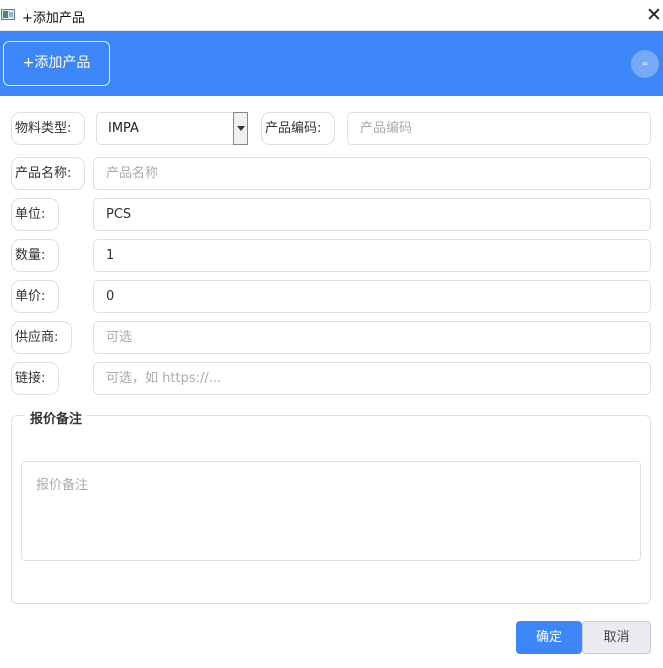 The image size is (663, 668). I want to click on product-name-label: 产品名称:, so click(48, 173).